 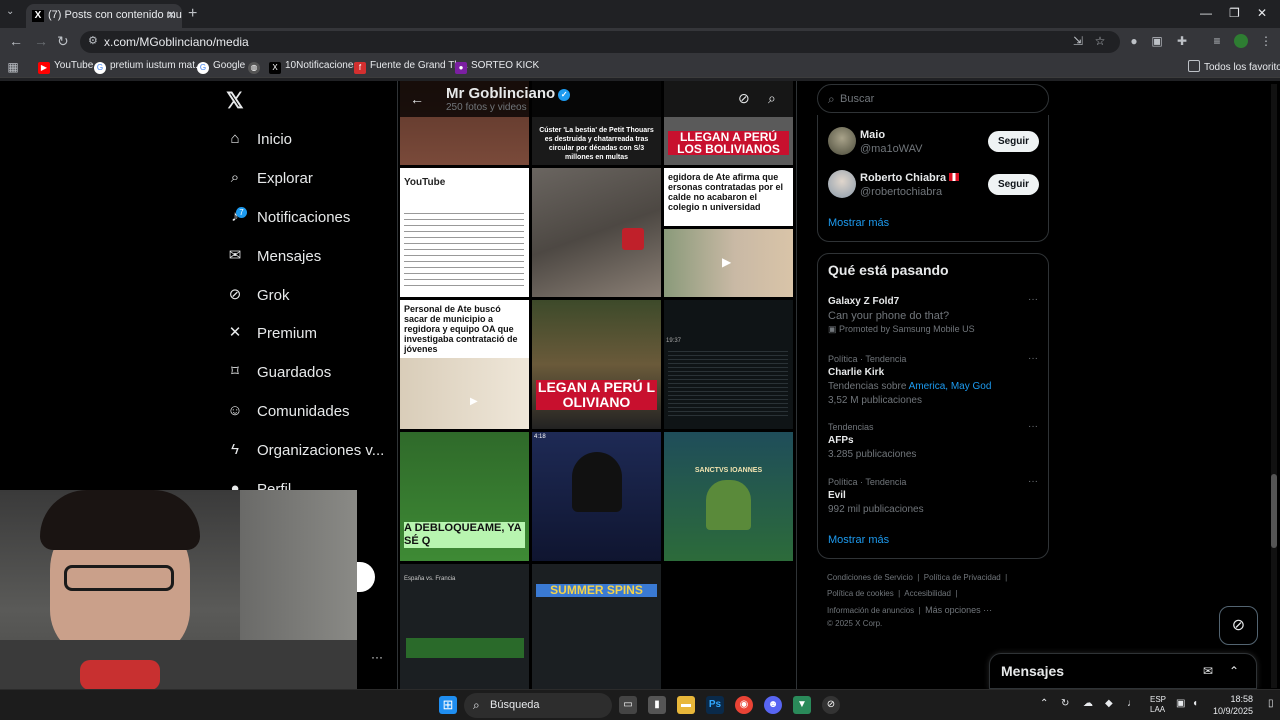 What do you see at coordinates (464, 496) in the screenshot?
I see `media-item: A DEBLOQUEAME, YA SÉ Q` at bounding box center [464, 496].